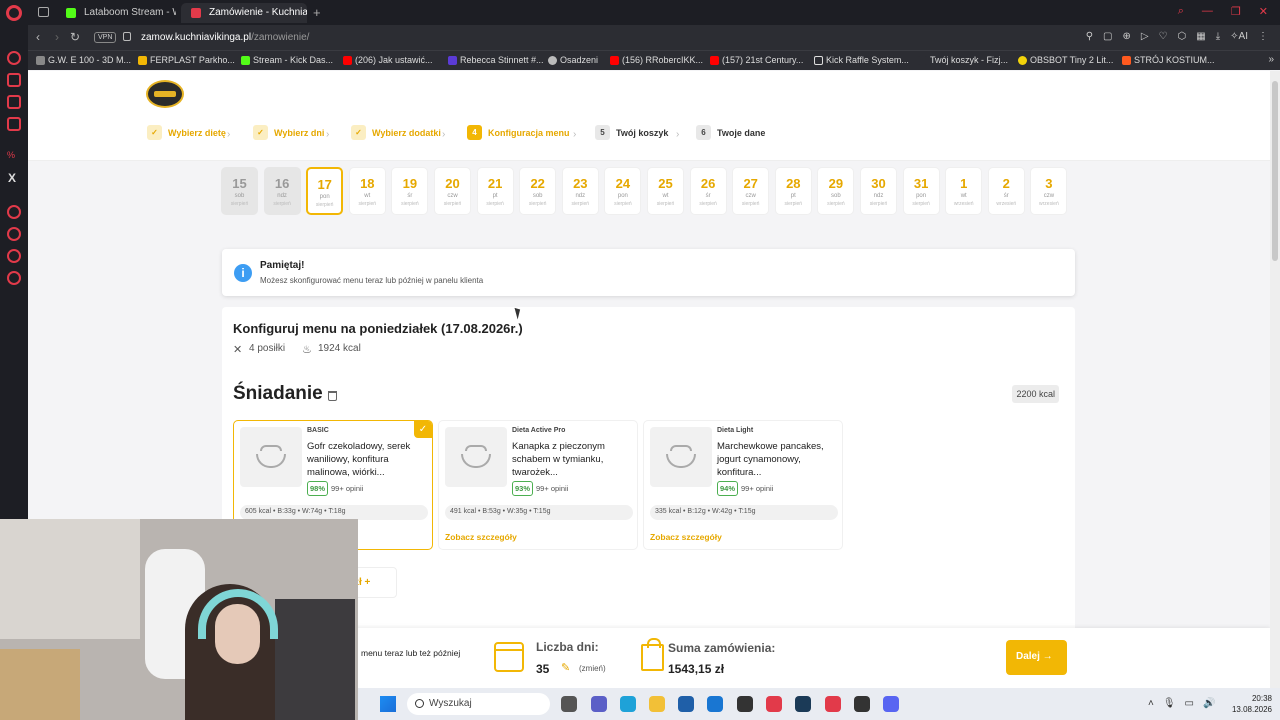 The width and height of the screenshot is (1280, 720). Describe the element at coordinates (1263, 11) in the screenshot. I see `close-icon: ✕` at that location.